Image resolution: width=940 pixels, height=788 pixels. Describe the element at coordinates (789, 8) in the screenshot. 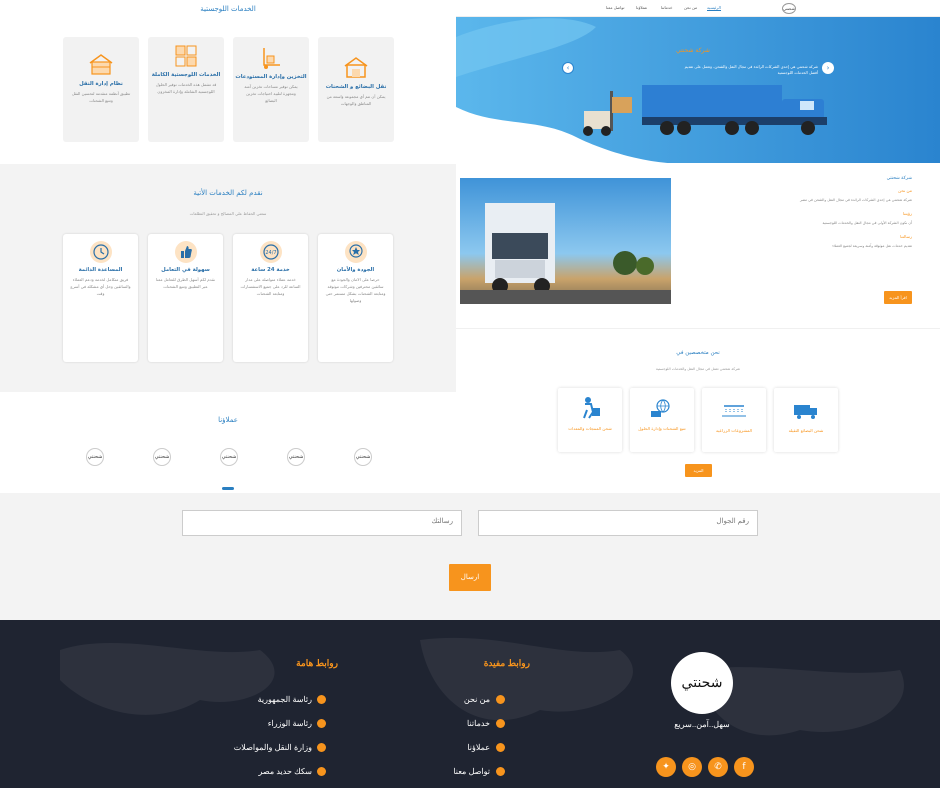

I see `nav-logo: شحنتي` at that location.